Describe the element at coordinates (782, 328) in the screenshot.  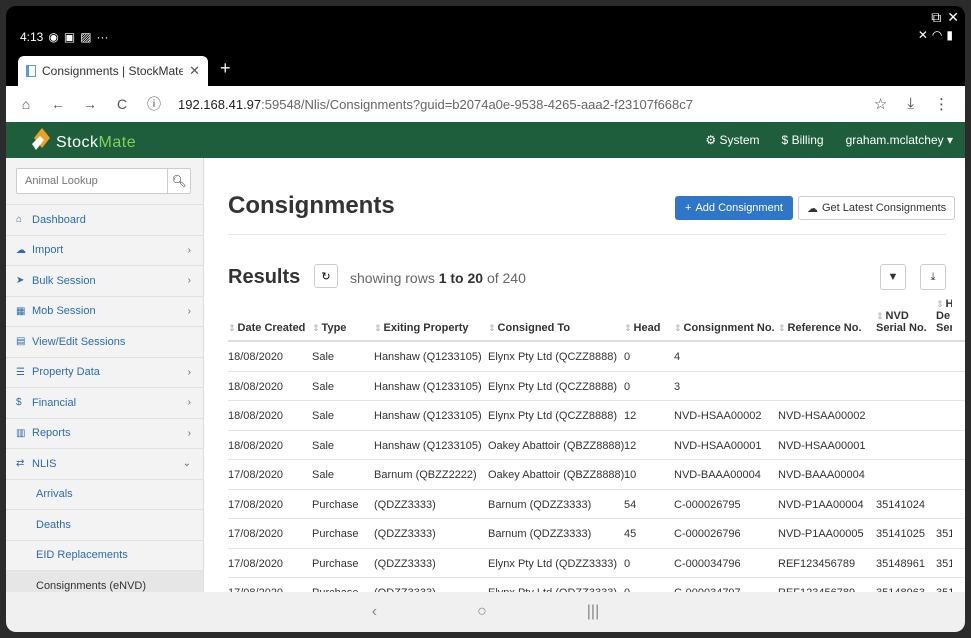
I see `sort-icon: ⇕` at that location.